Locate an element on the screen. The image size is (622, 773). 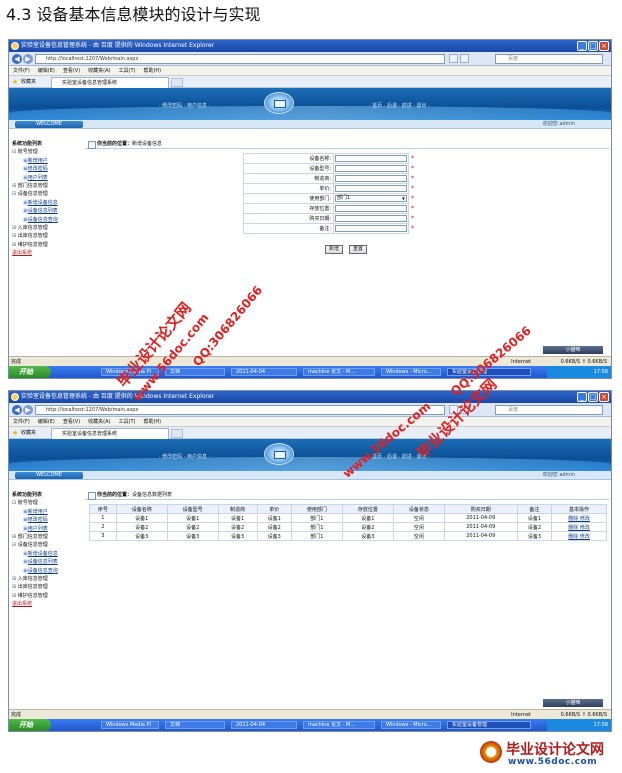
breadcrumb-current: 设备信息数据列表 is located at coordinates (152, 495).